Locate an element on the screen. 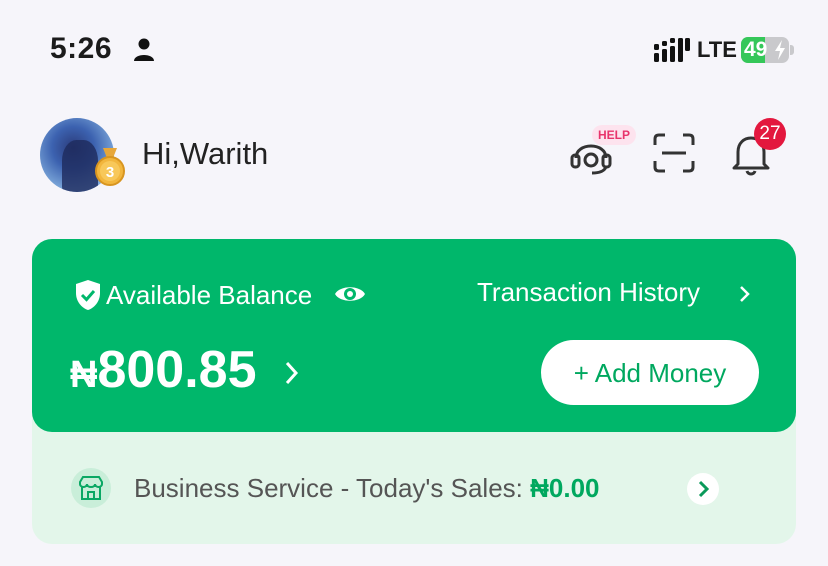 The height and width of the screenshot is (566, 828). notification-badge: 27 is located at coordinates (770, 134).